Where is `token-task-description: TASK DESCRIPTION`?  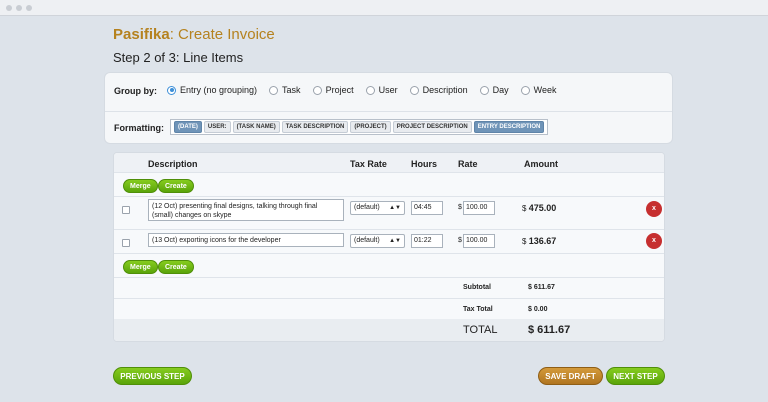
token-task-description: TASK DESCRIPTION is located at coordinates (315, 127).